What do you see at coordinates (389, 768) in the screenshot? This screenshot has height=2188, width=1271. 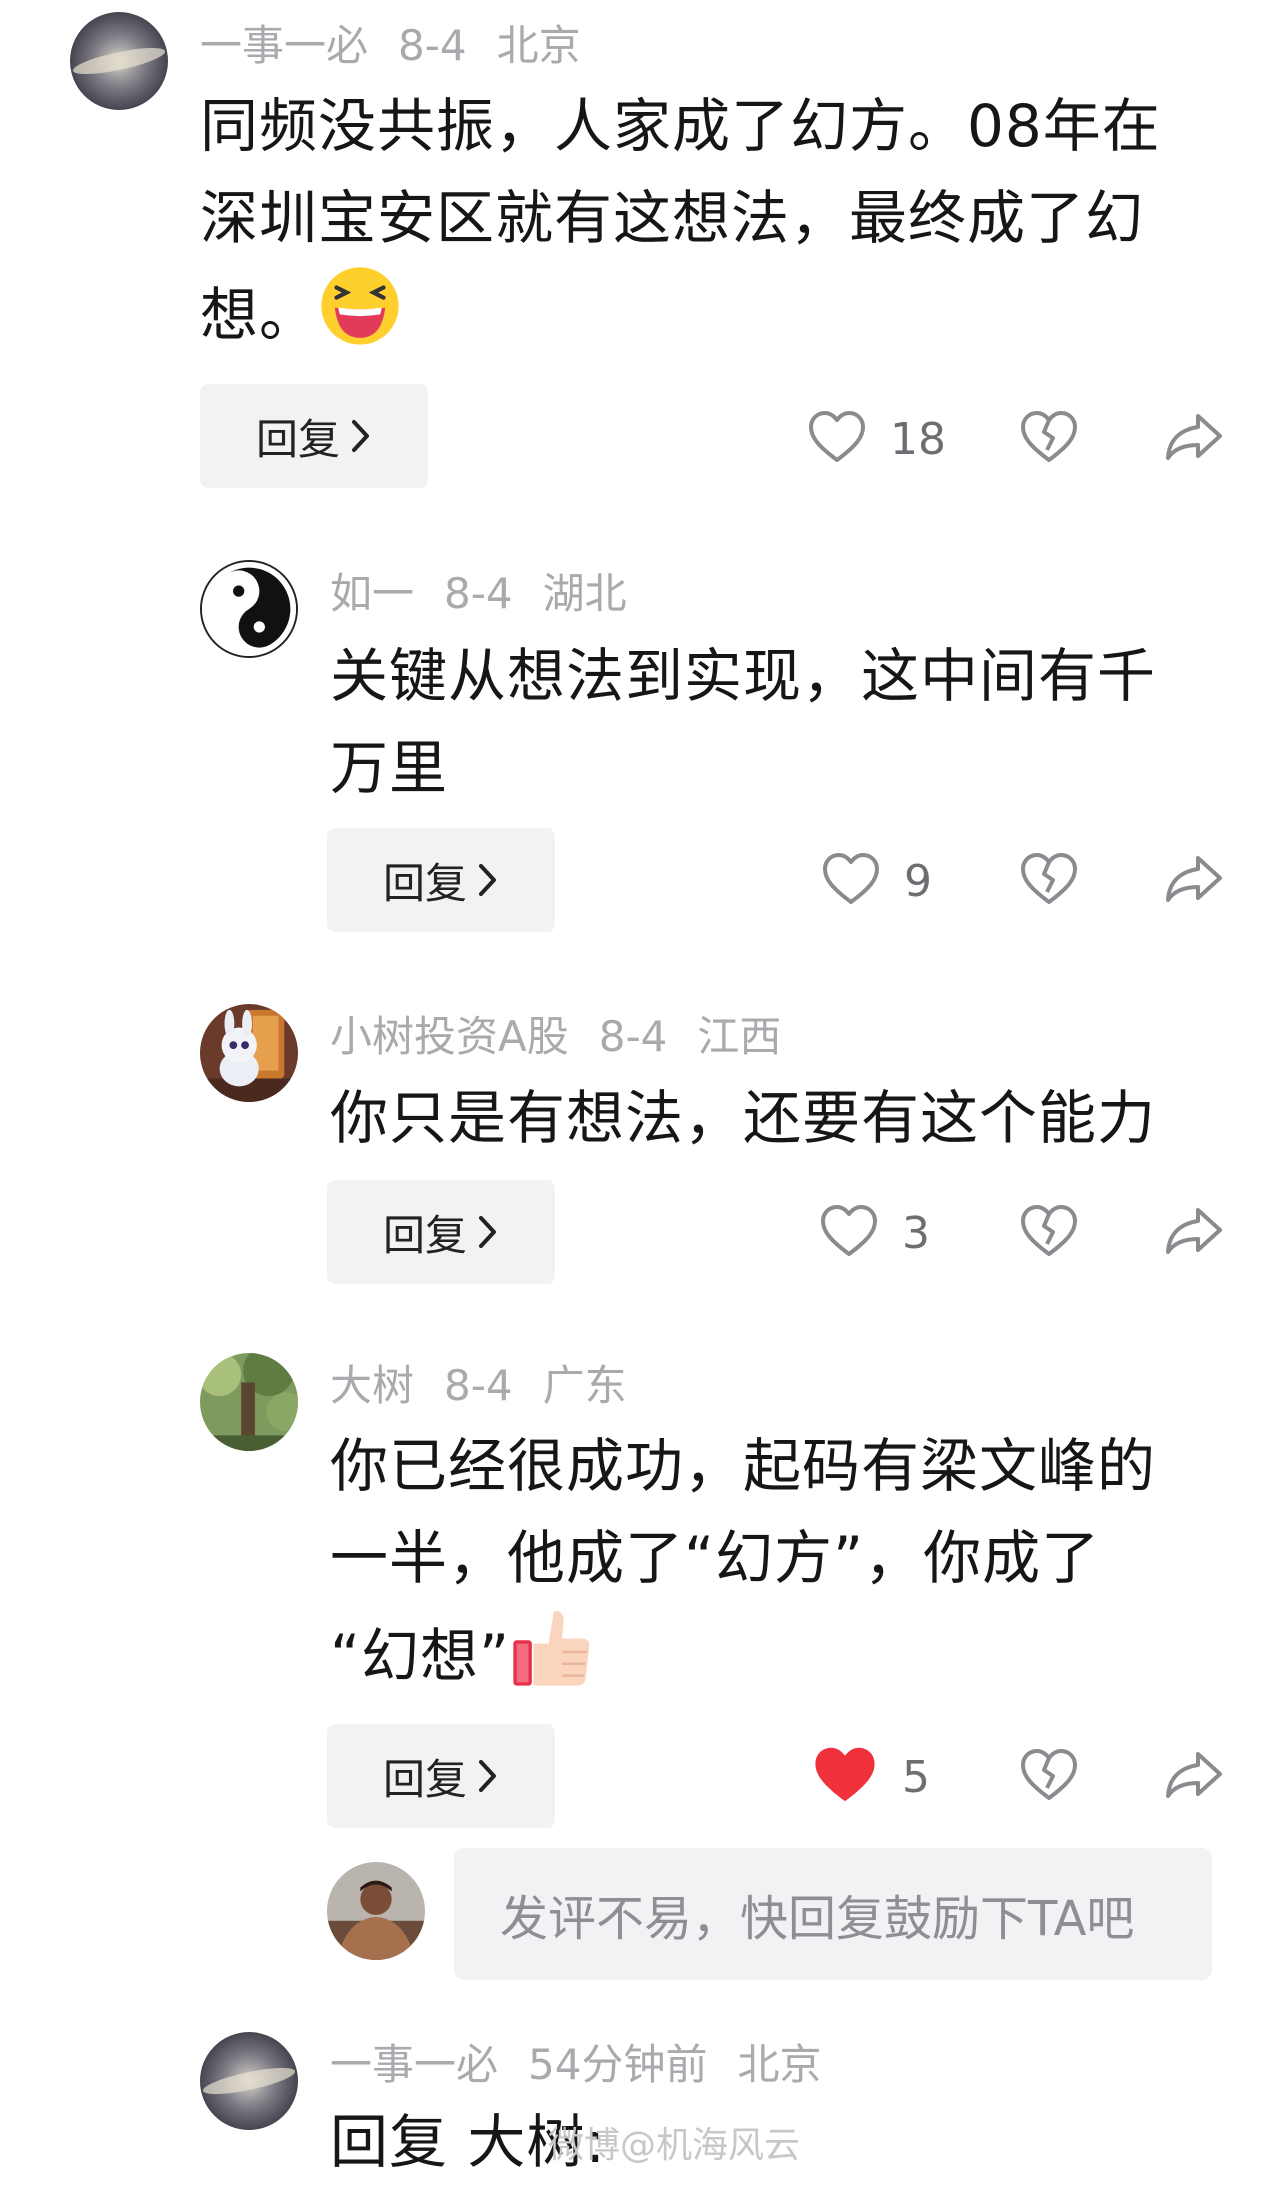 I see `comment-line: 万里` at bounding box center [389, 768].